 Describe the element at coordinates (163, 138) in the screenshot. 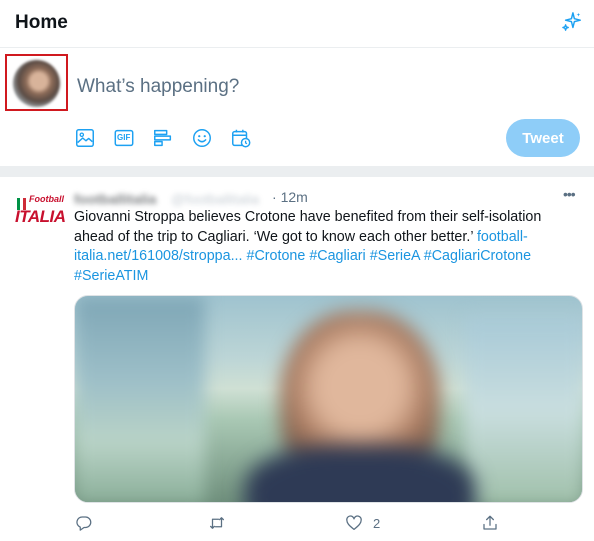

I see `poll-icon` at that location.